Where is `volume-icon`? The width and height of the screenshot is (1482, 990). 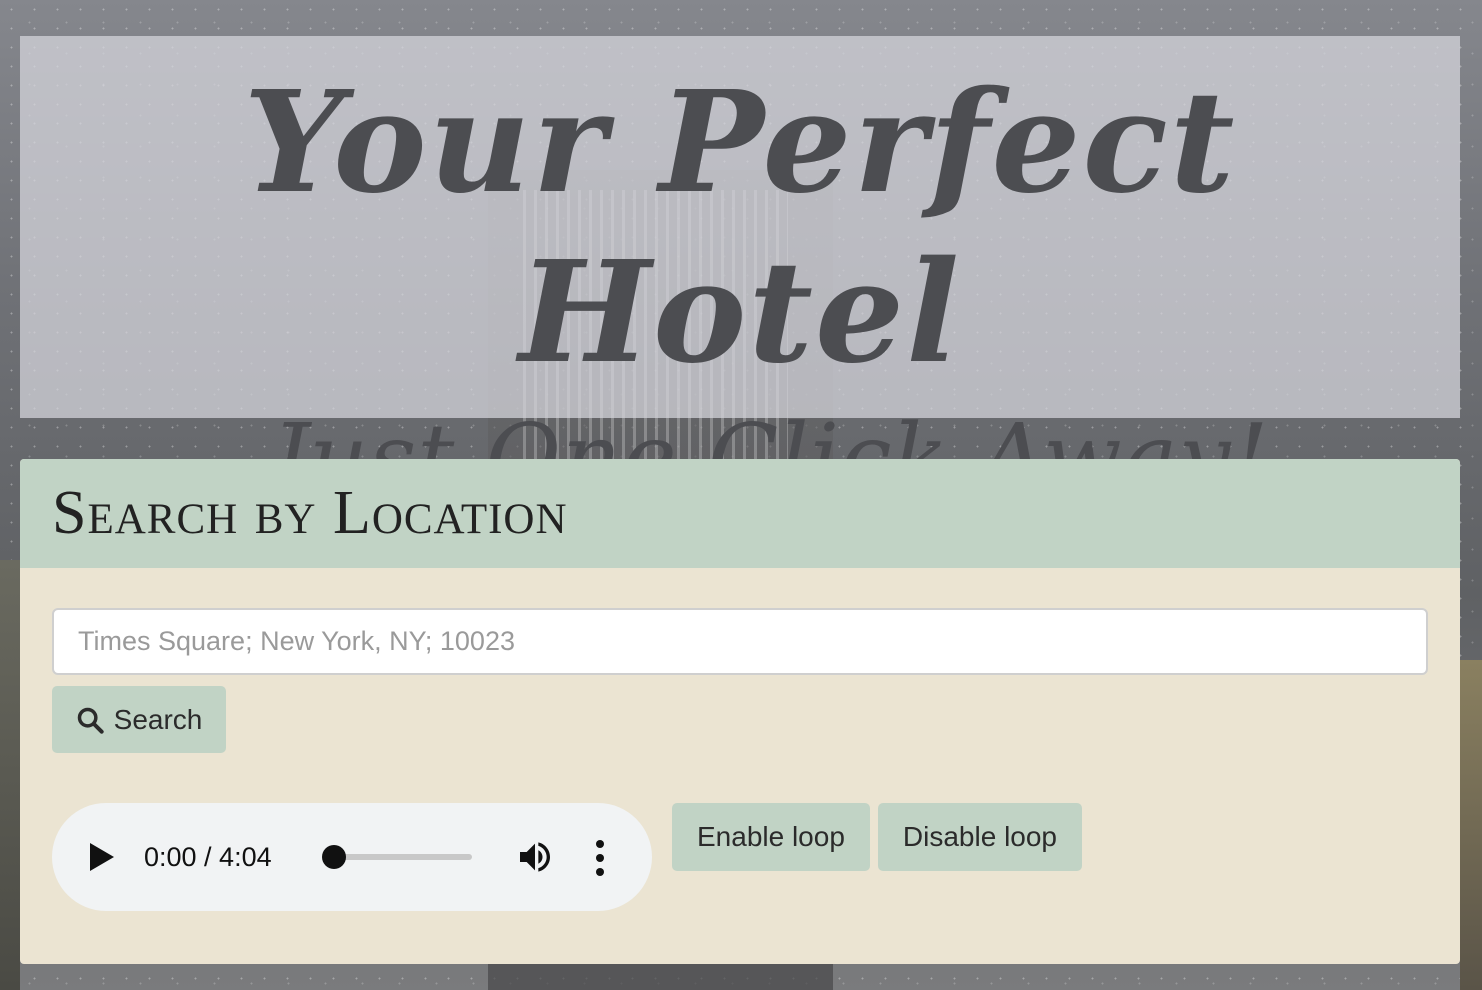
volume-icon is located at coordinates (535, 857).